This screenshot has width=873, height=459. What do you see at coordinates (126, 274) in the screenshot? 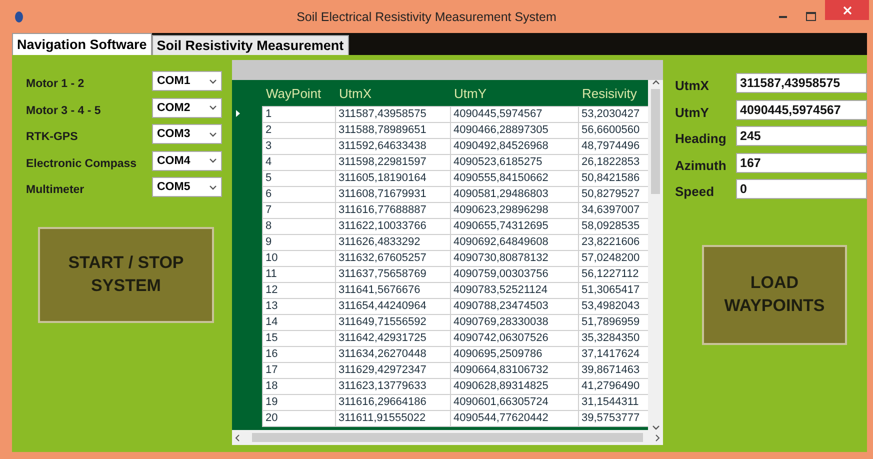
I see `start-stop-button: START / STOP SYSTEM` at bounding box center [126, 274].